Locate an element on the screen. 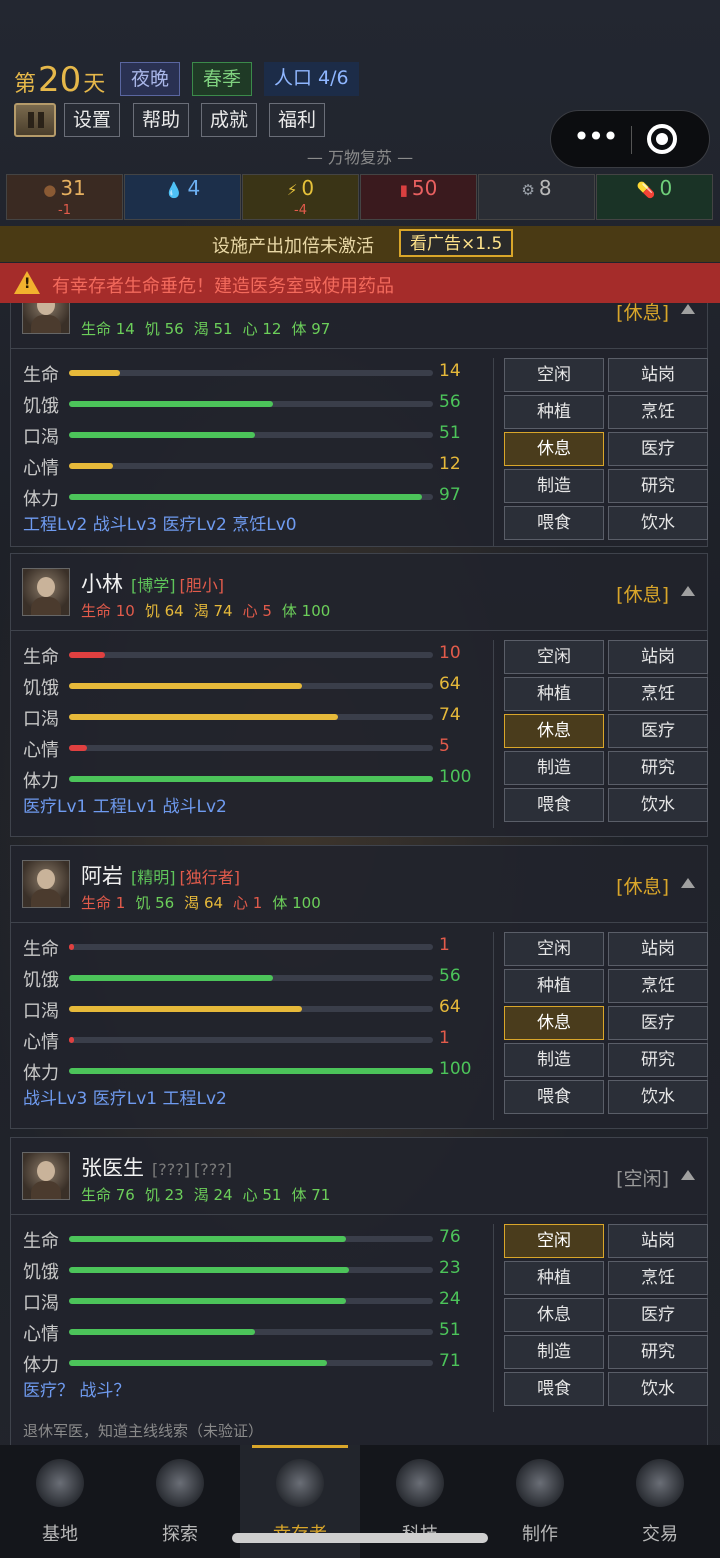 The width and height of the screenshot is (720, 1558). survivor-name: 小林 [博学] [胆小] is located at coordinates (154, 583).